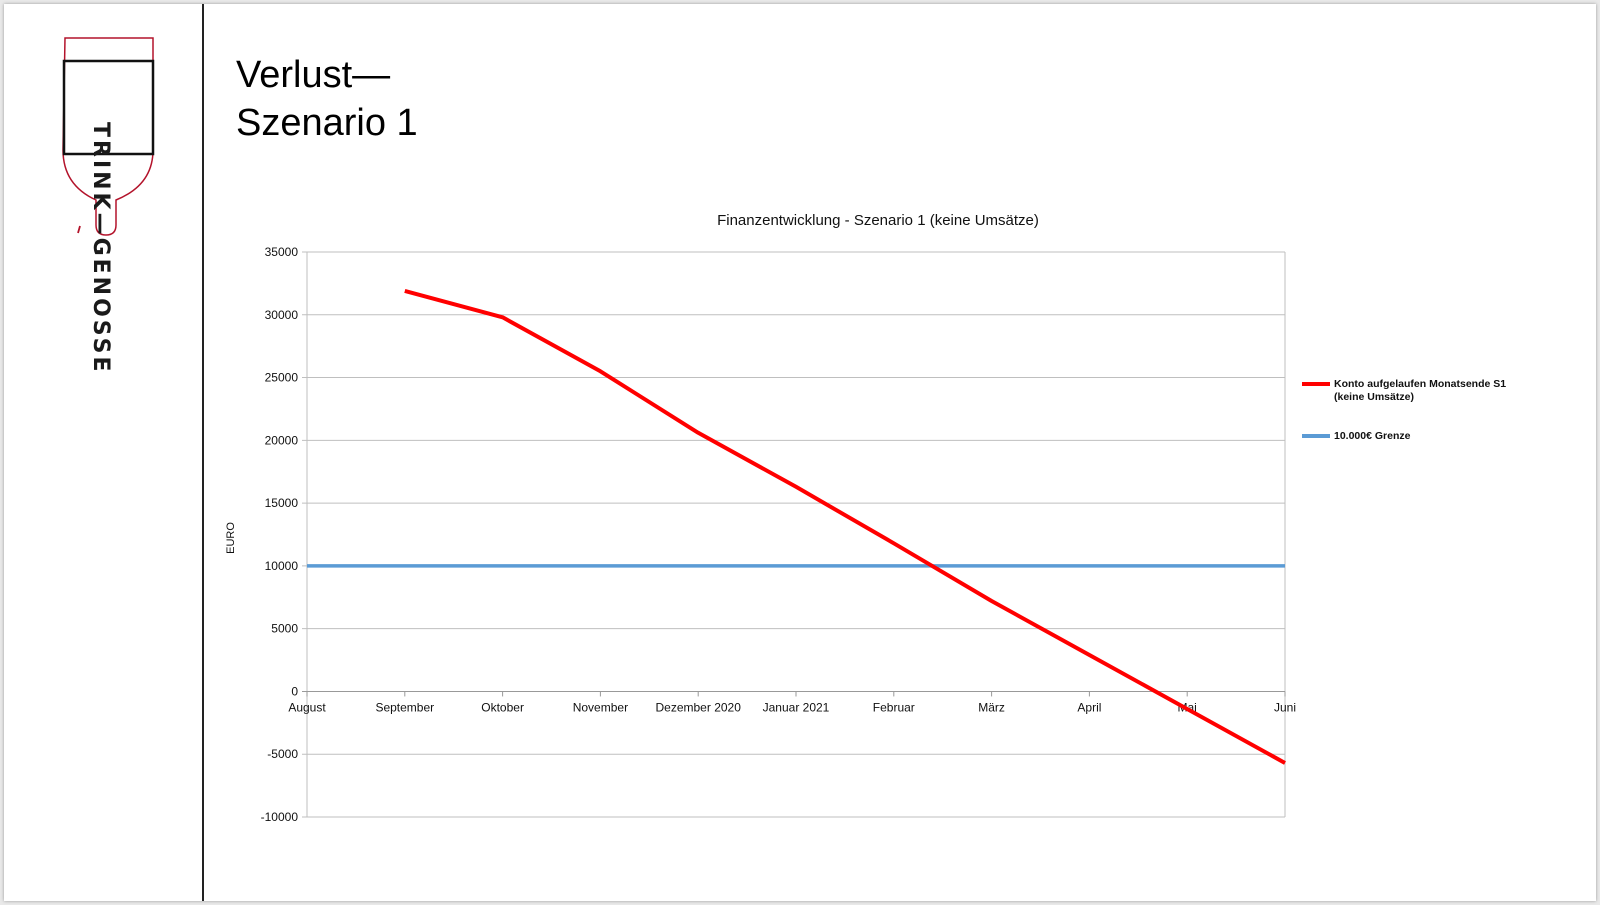  Describe the element at coordinates (282, 252) in the screenshot. I see `y-tick-label: 35000` at that location.